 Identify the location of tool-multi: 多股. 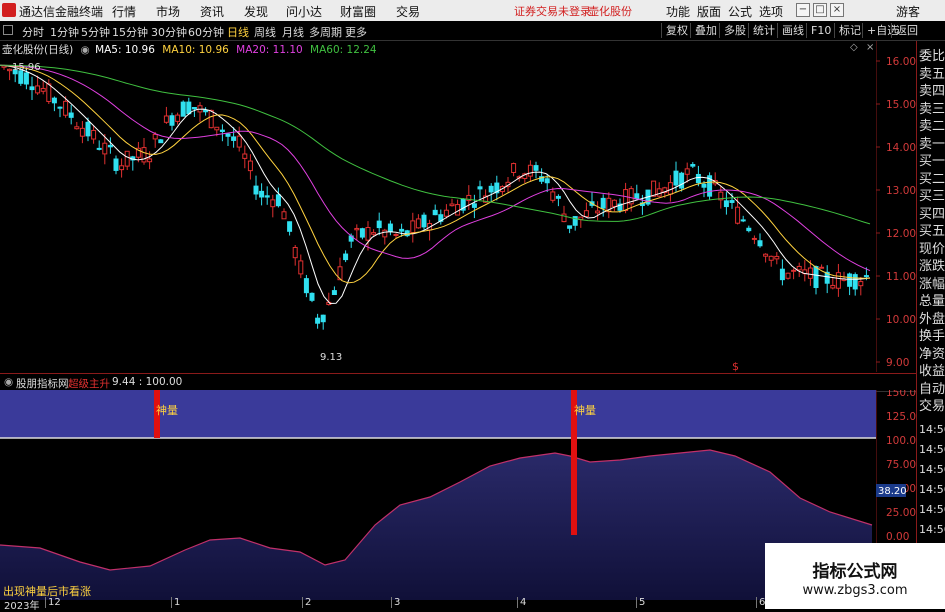
(734, 30).